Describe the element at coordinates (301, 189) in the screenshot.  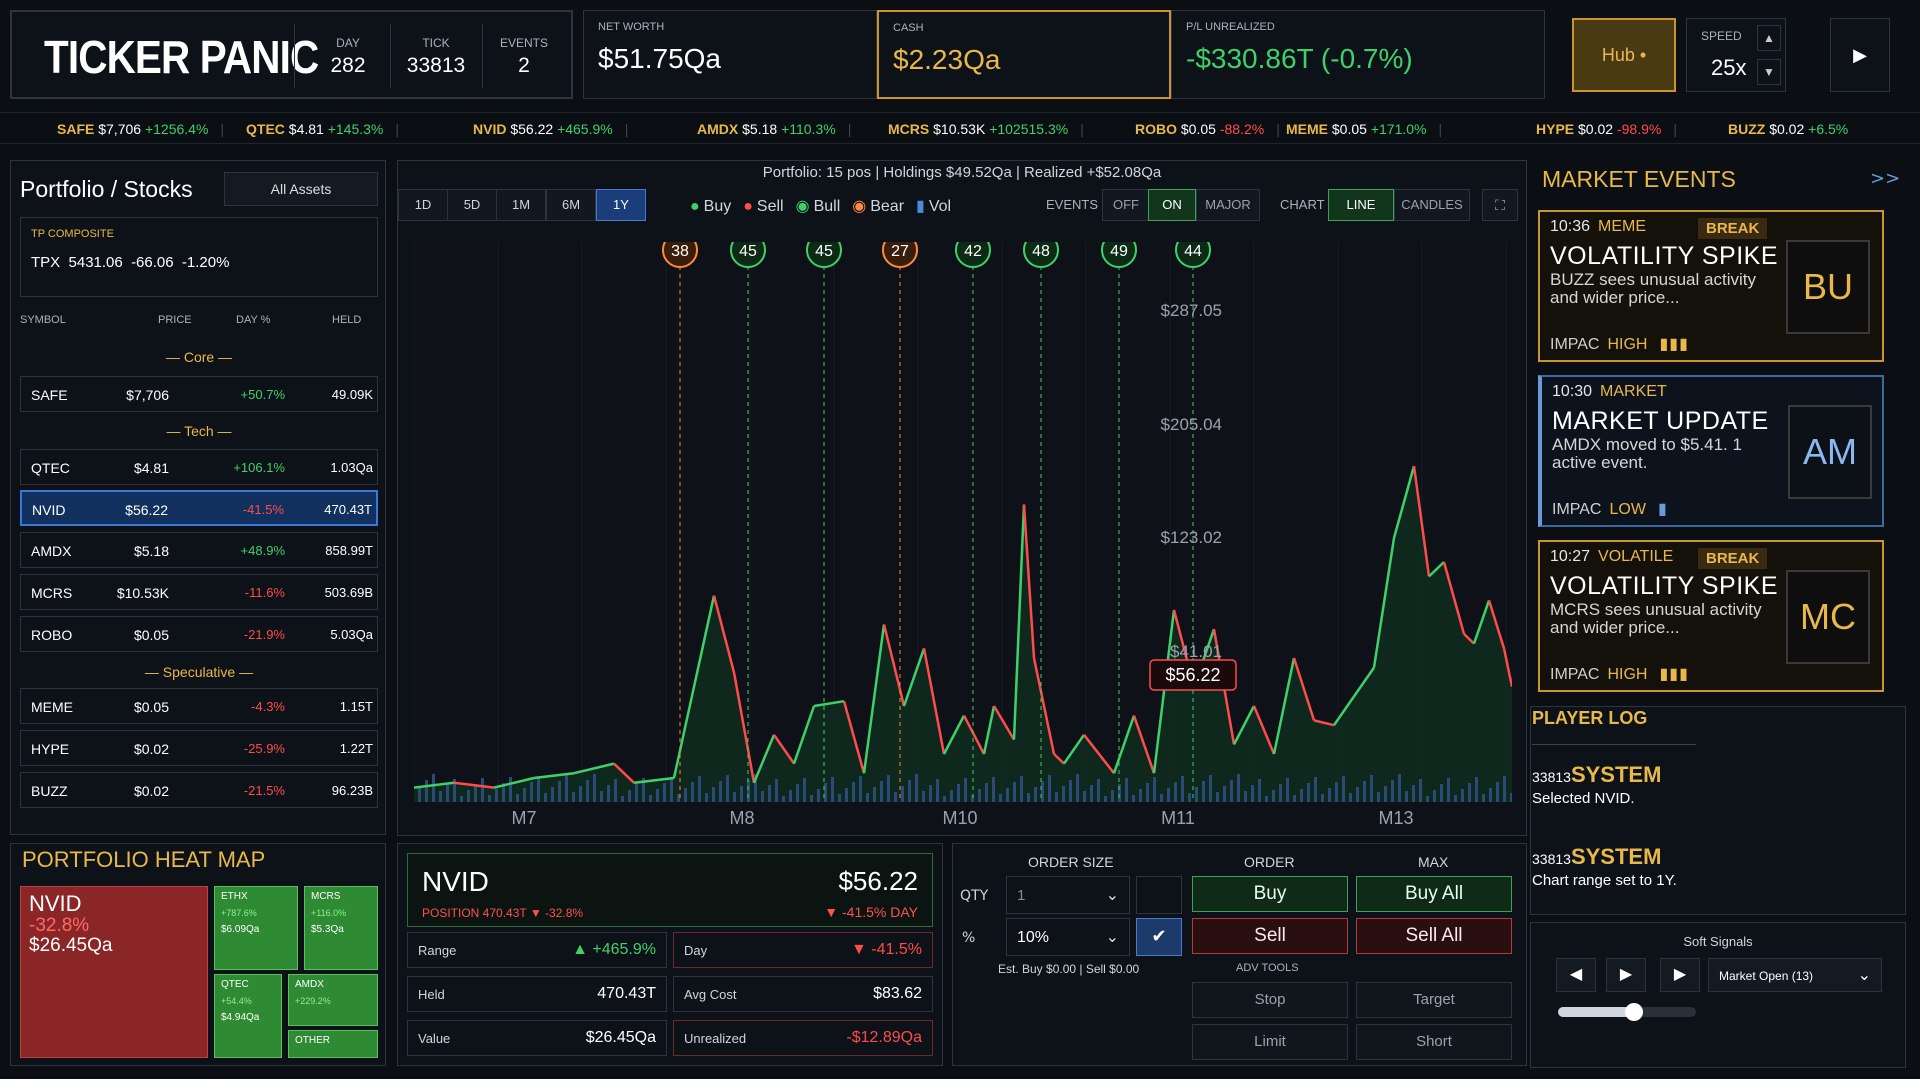
I see `asset-filter-button: All Assets` at that location.